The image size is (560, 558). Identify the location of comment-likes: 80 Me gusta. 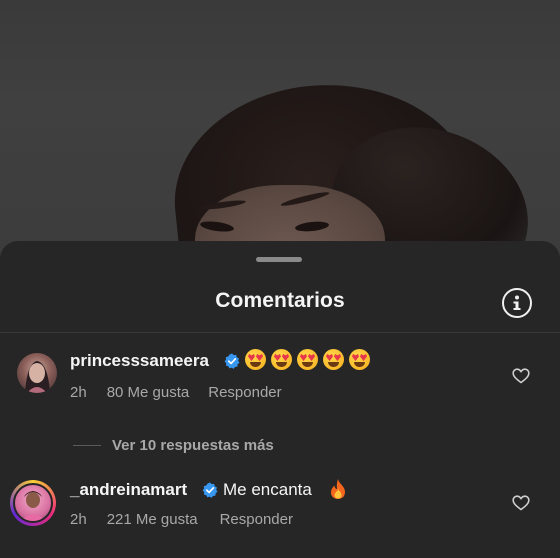
(148, 392).